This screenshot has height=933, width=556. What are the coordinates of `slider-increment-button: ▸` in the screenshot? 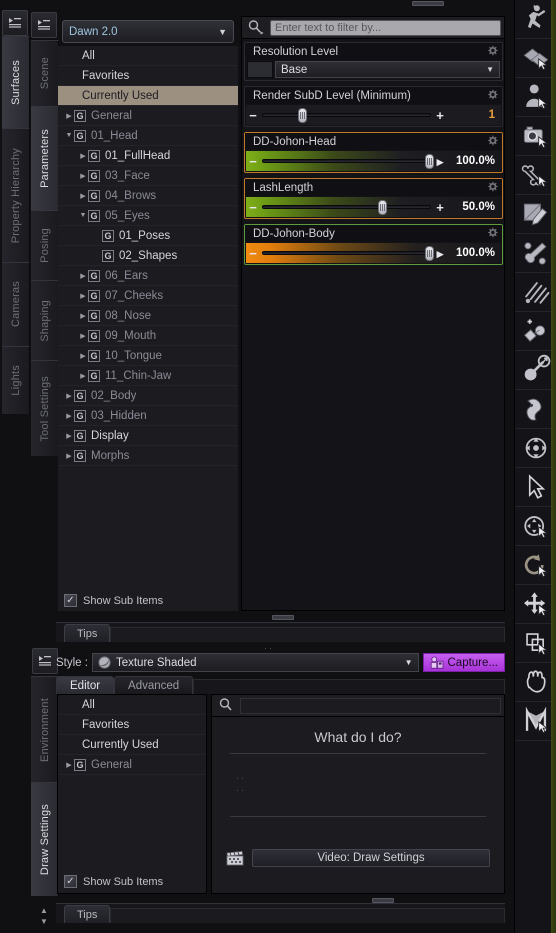 It's located at (440, 161).